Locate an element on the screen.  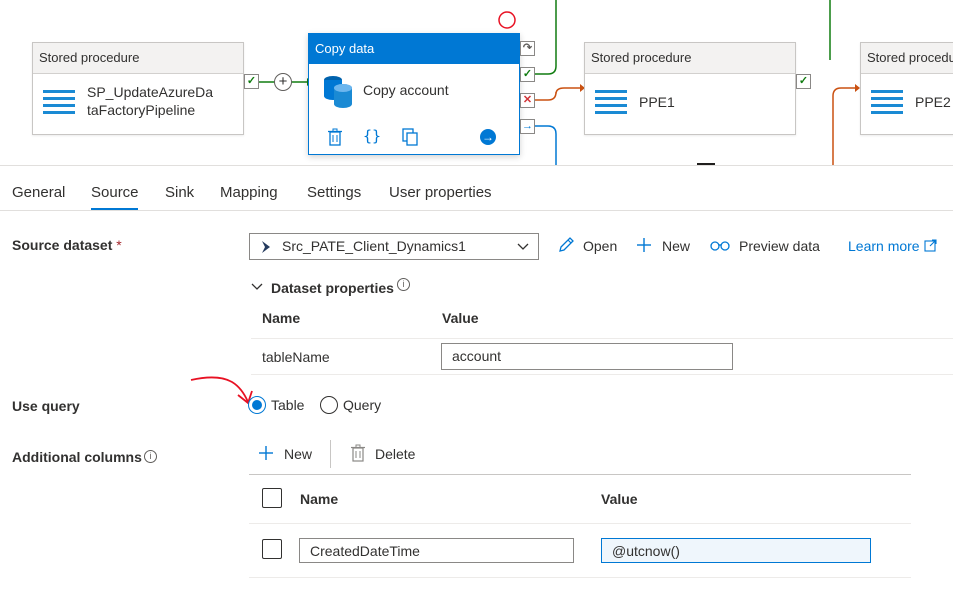
activity-name: PPE1 is located at coordinates (657, 102).